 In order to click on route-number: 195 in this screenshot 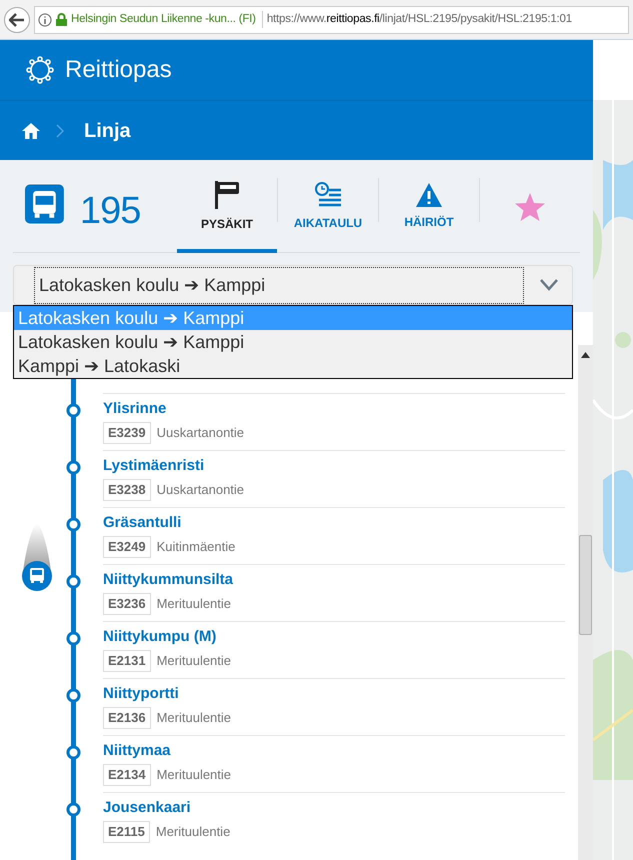, I will do `click(111, 211)`.